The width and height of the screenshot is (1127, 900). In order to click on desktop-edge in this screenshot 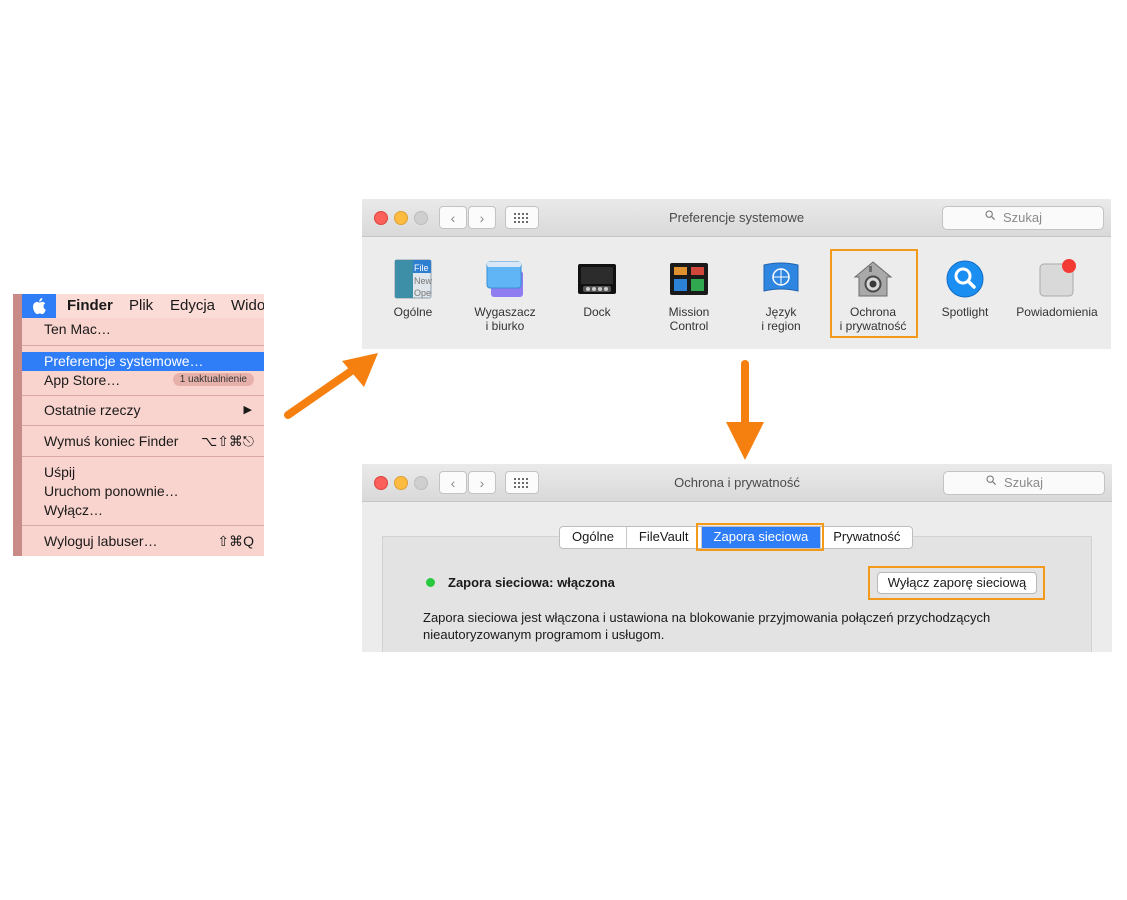, I will do `click(17, 425)`.